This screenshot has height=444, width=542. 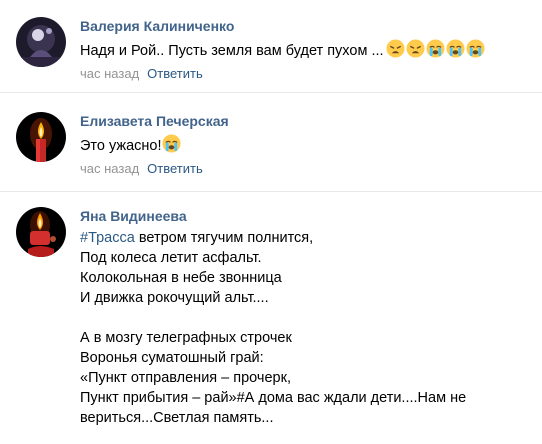 I want to click on comment-text-line: Колокольная в небе звонница, so click(x=181, y=278).